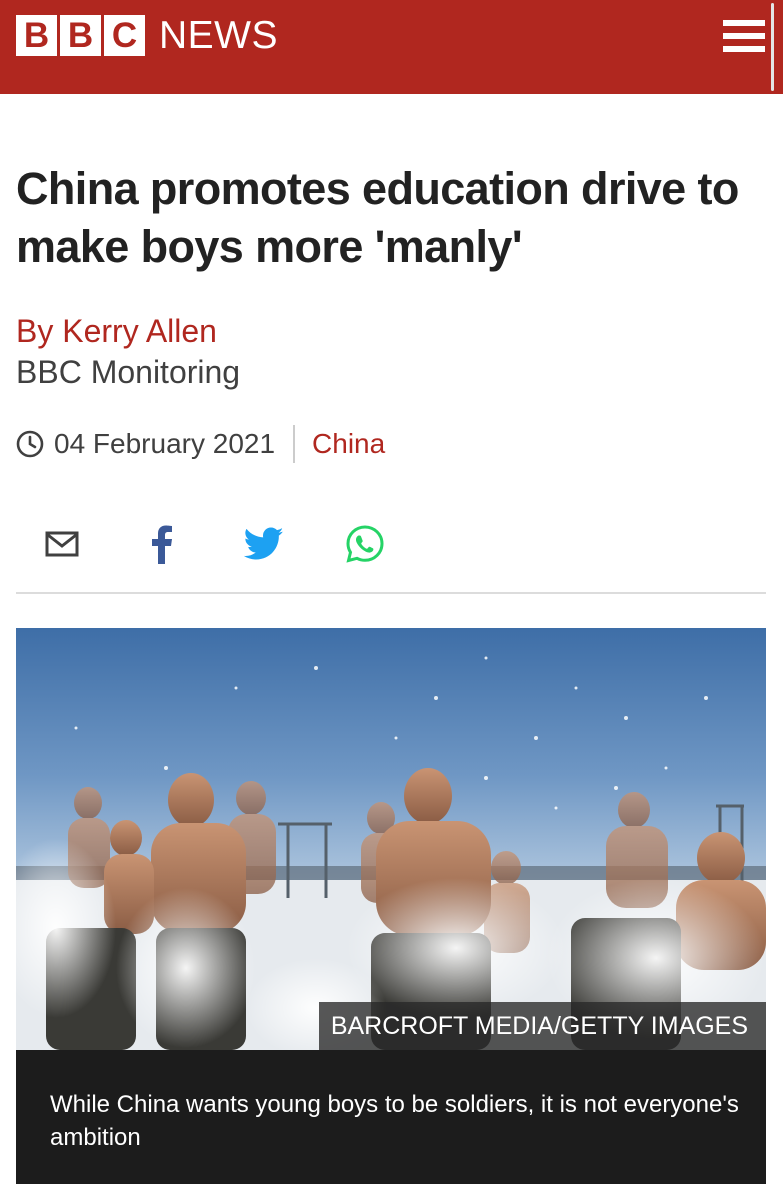 The height and width of the screenshot is (1200, 783). What do you see at coordinates (30, 444) in the screenshot?
I see `clock-icon` at bounding box center [30, 444].